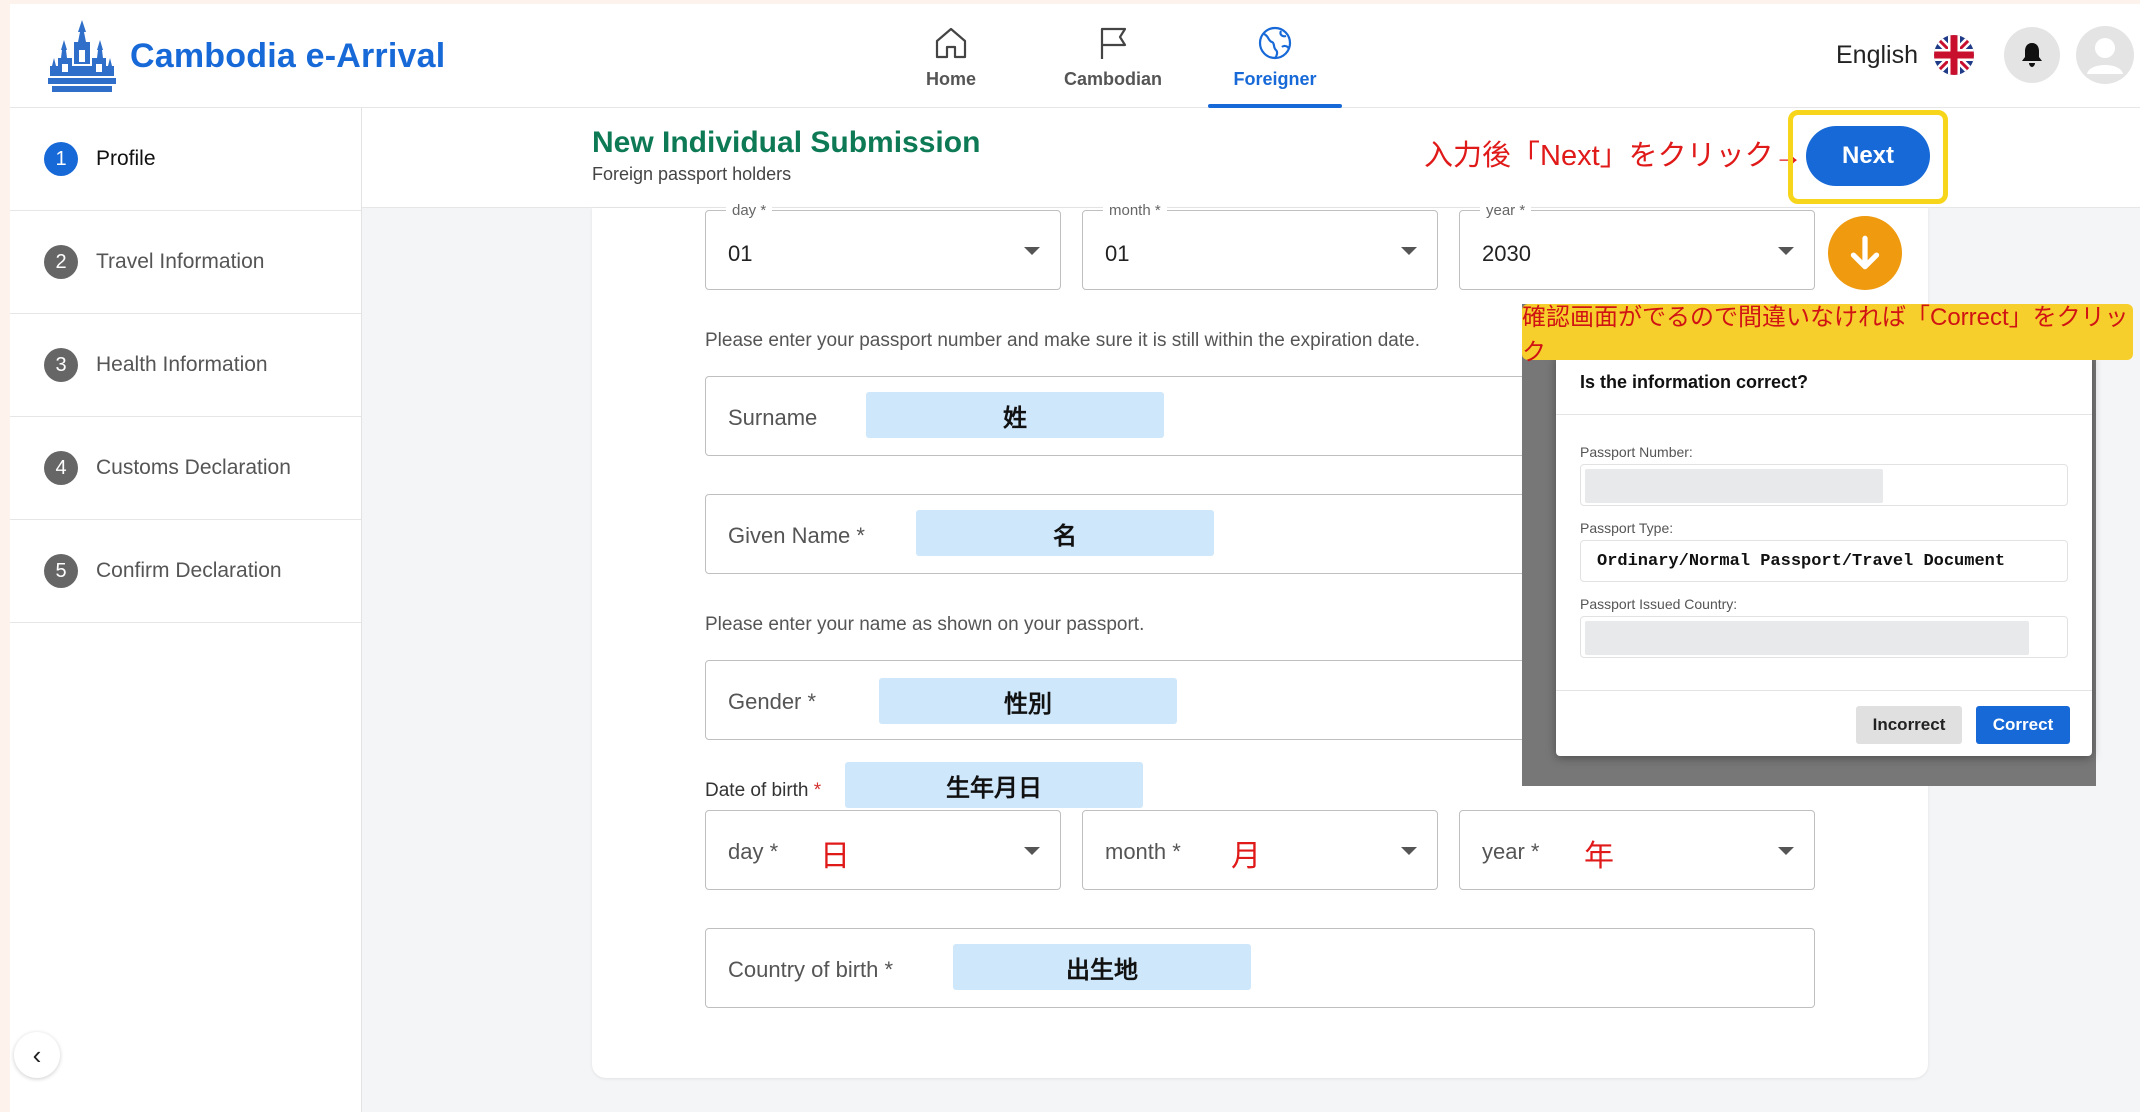 This screenshot has height=1112, width=2140. Describe the element at coordinates (193, 467) in the screenshot. I see `step-label: Customs Declaration` at that location.